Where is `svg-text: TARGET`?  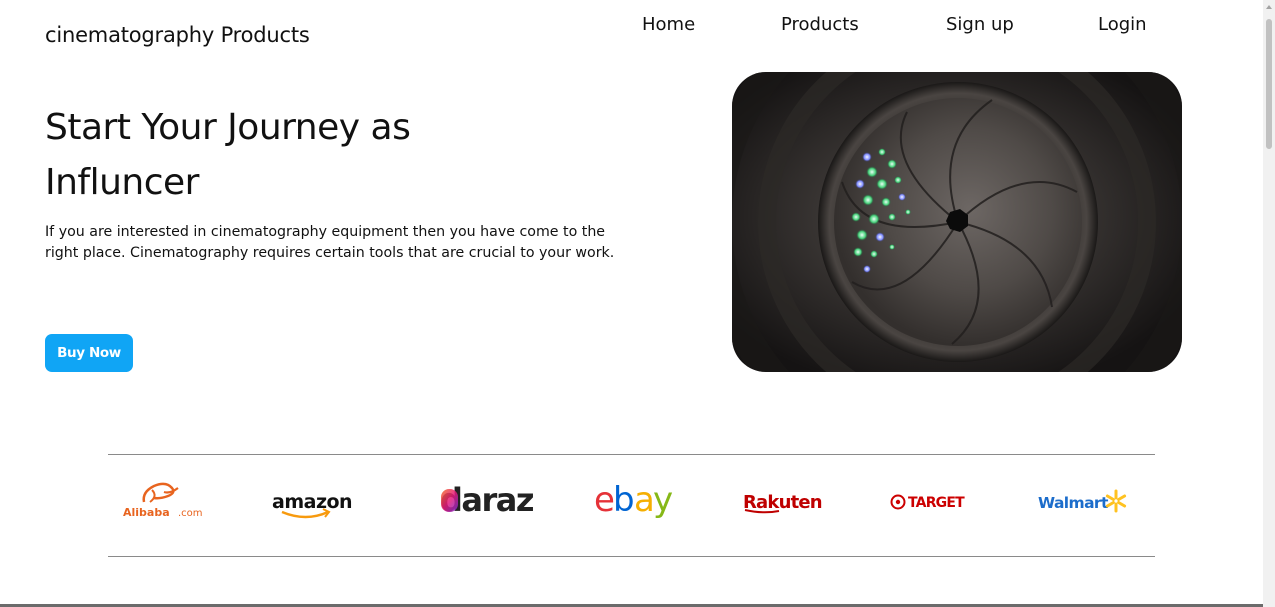 svg-text: TARGET is located at coordinates (936, 503).